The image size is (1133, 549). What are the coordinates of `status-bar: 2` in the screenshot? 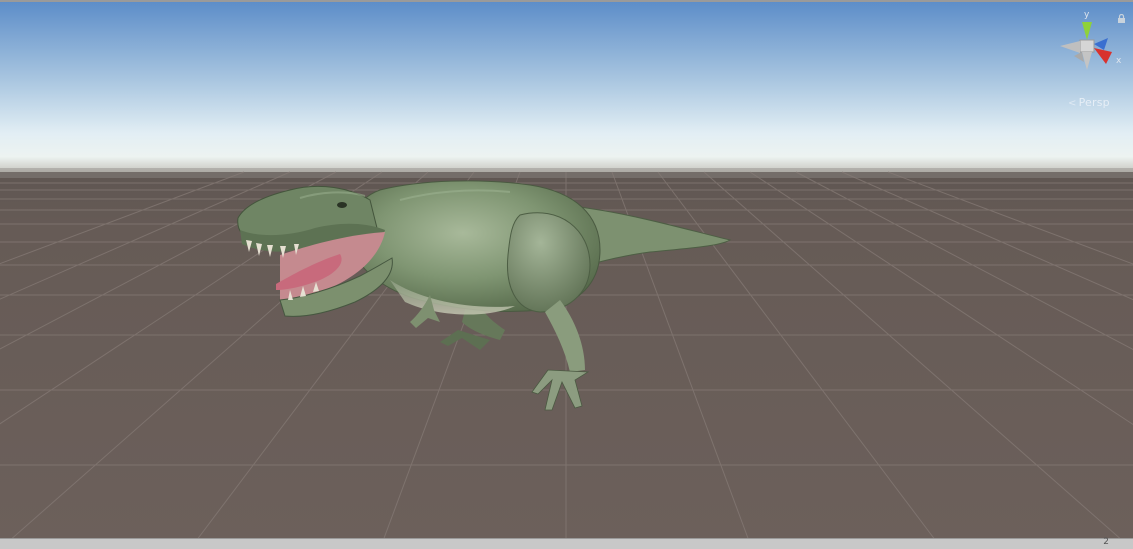 It's located at (566, 543).